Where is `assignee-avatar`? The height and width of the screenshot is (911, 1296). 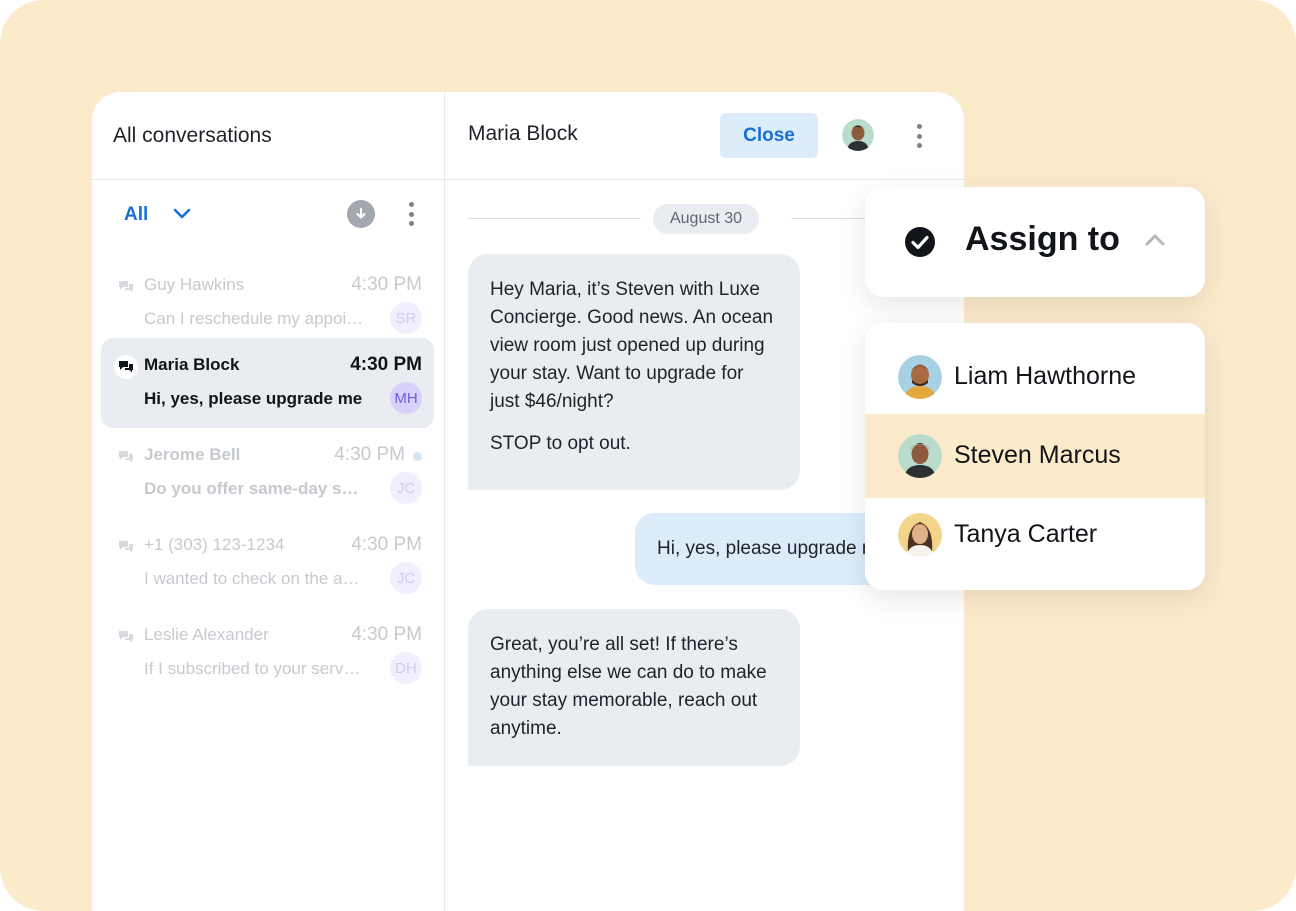 assignee-avatar is located at coordinates (858, 135).